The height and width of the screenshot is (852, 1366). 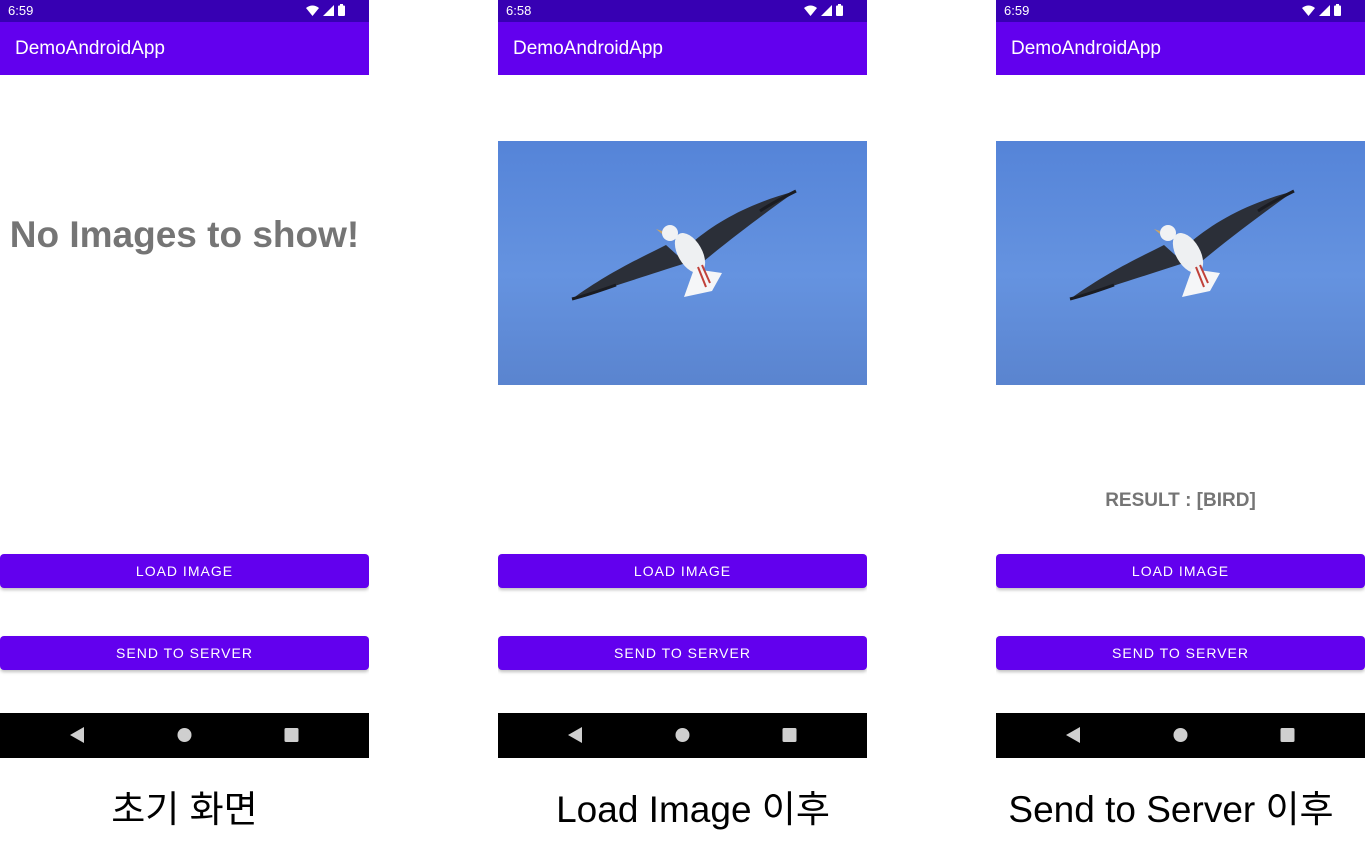 What do you see at coordinates (1171, 809) in the screenshot?
I see `caption-send-to-server: Send to Server 이후` at bounding box center [1171, 809].